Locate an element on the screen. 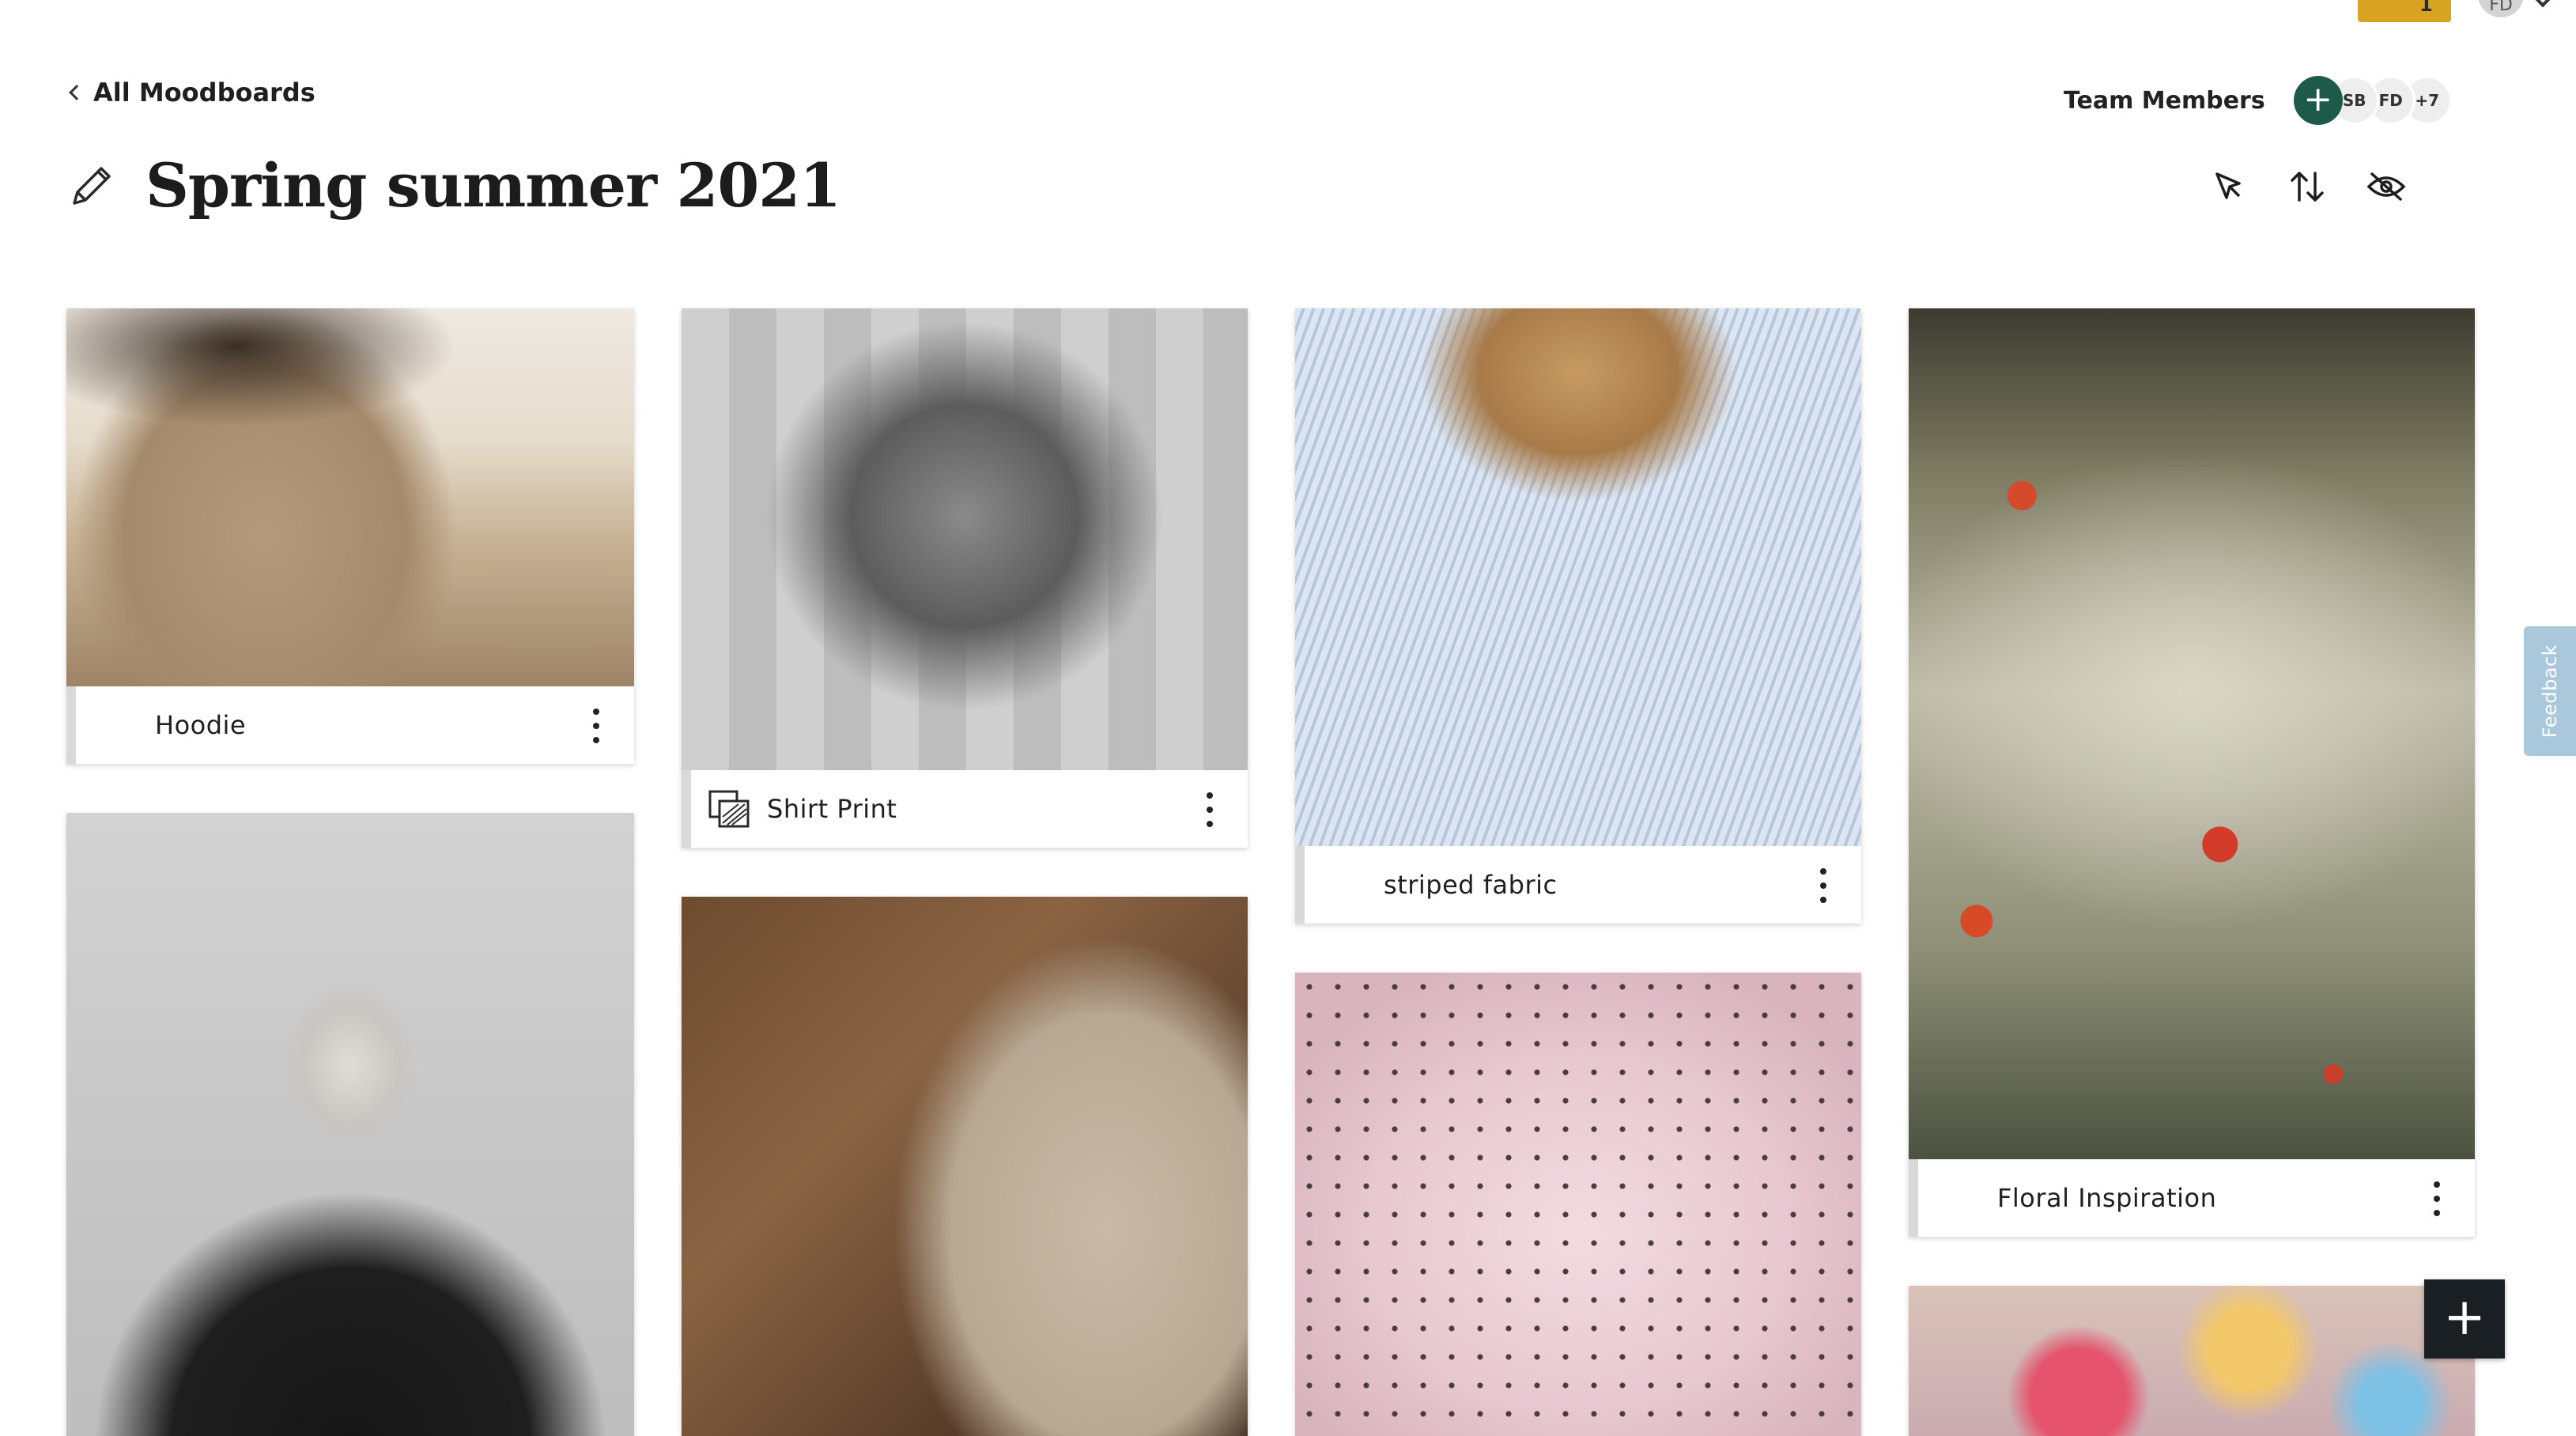 This screenshot has height=1436, width=2576. feedback-tab: Feedback is located at coordinates (2550, 691).